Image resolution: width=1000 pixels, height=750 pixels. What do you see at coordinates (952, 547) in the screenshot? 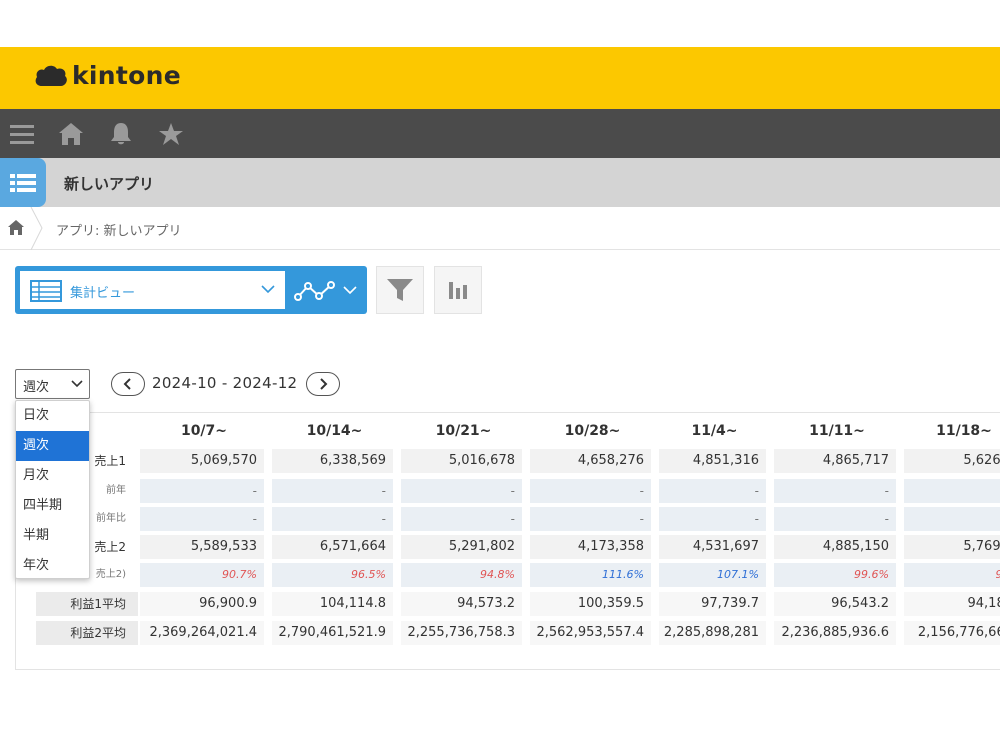
I see `table-cell: 5,769,1` at bounding box center [952, 547].